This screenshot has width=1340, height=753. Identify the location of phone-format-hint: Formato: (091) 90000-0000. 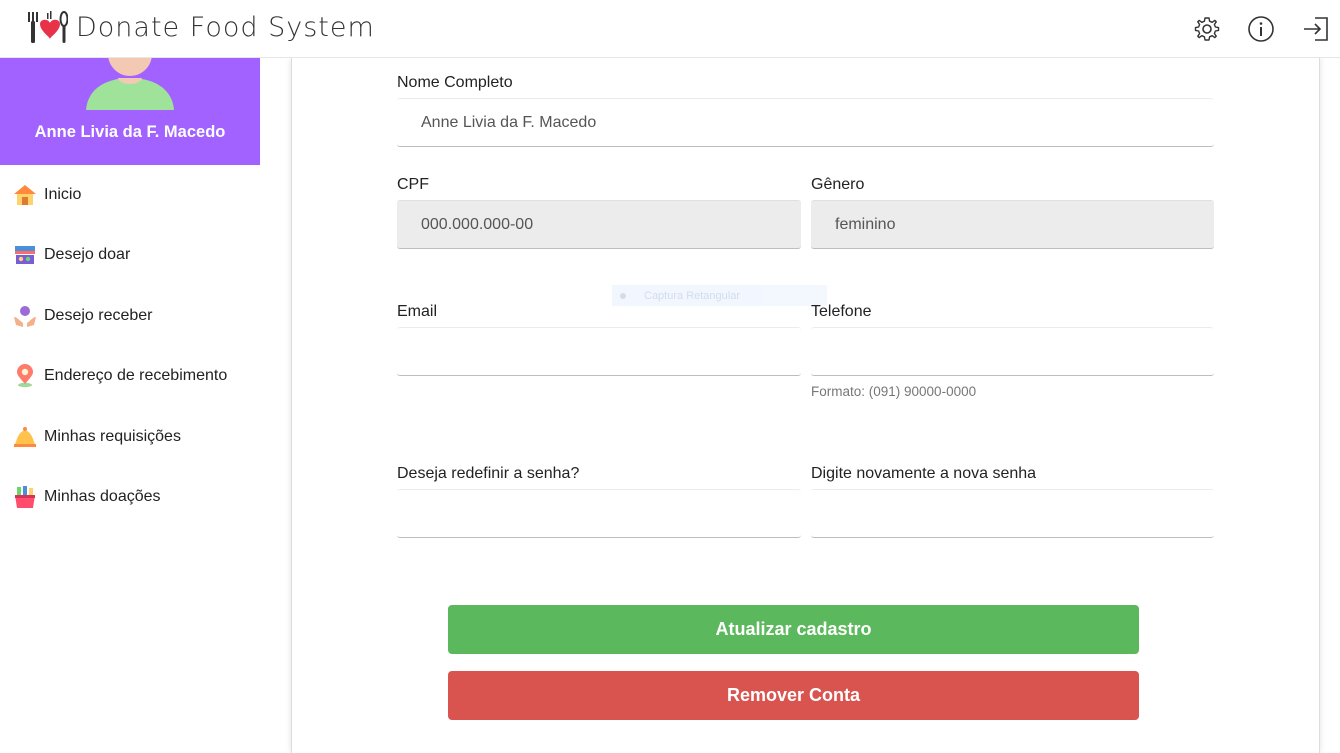
(894, 391).